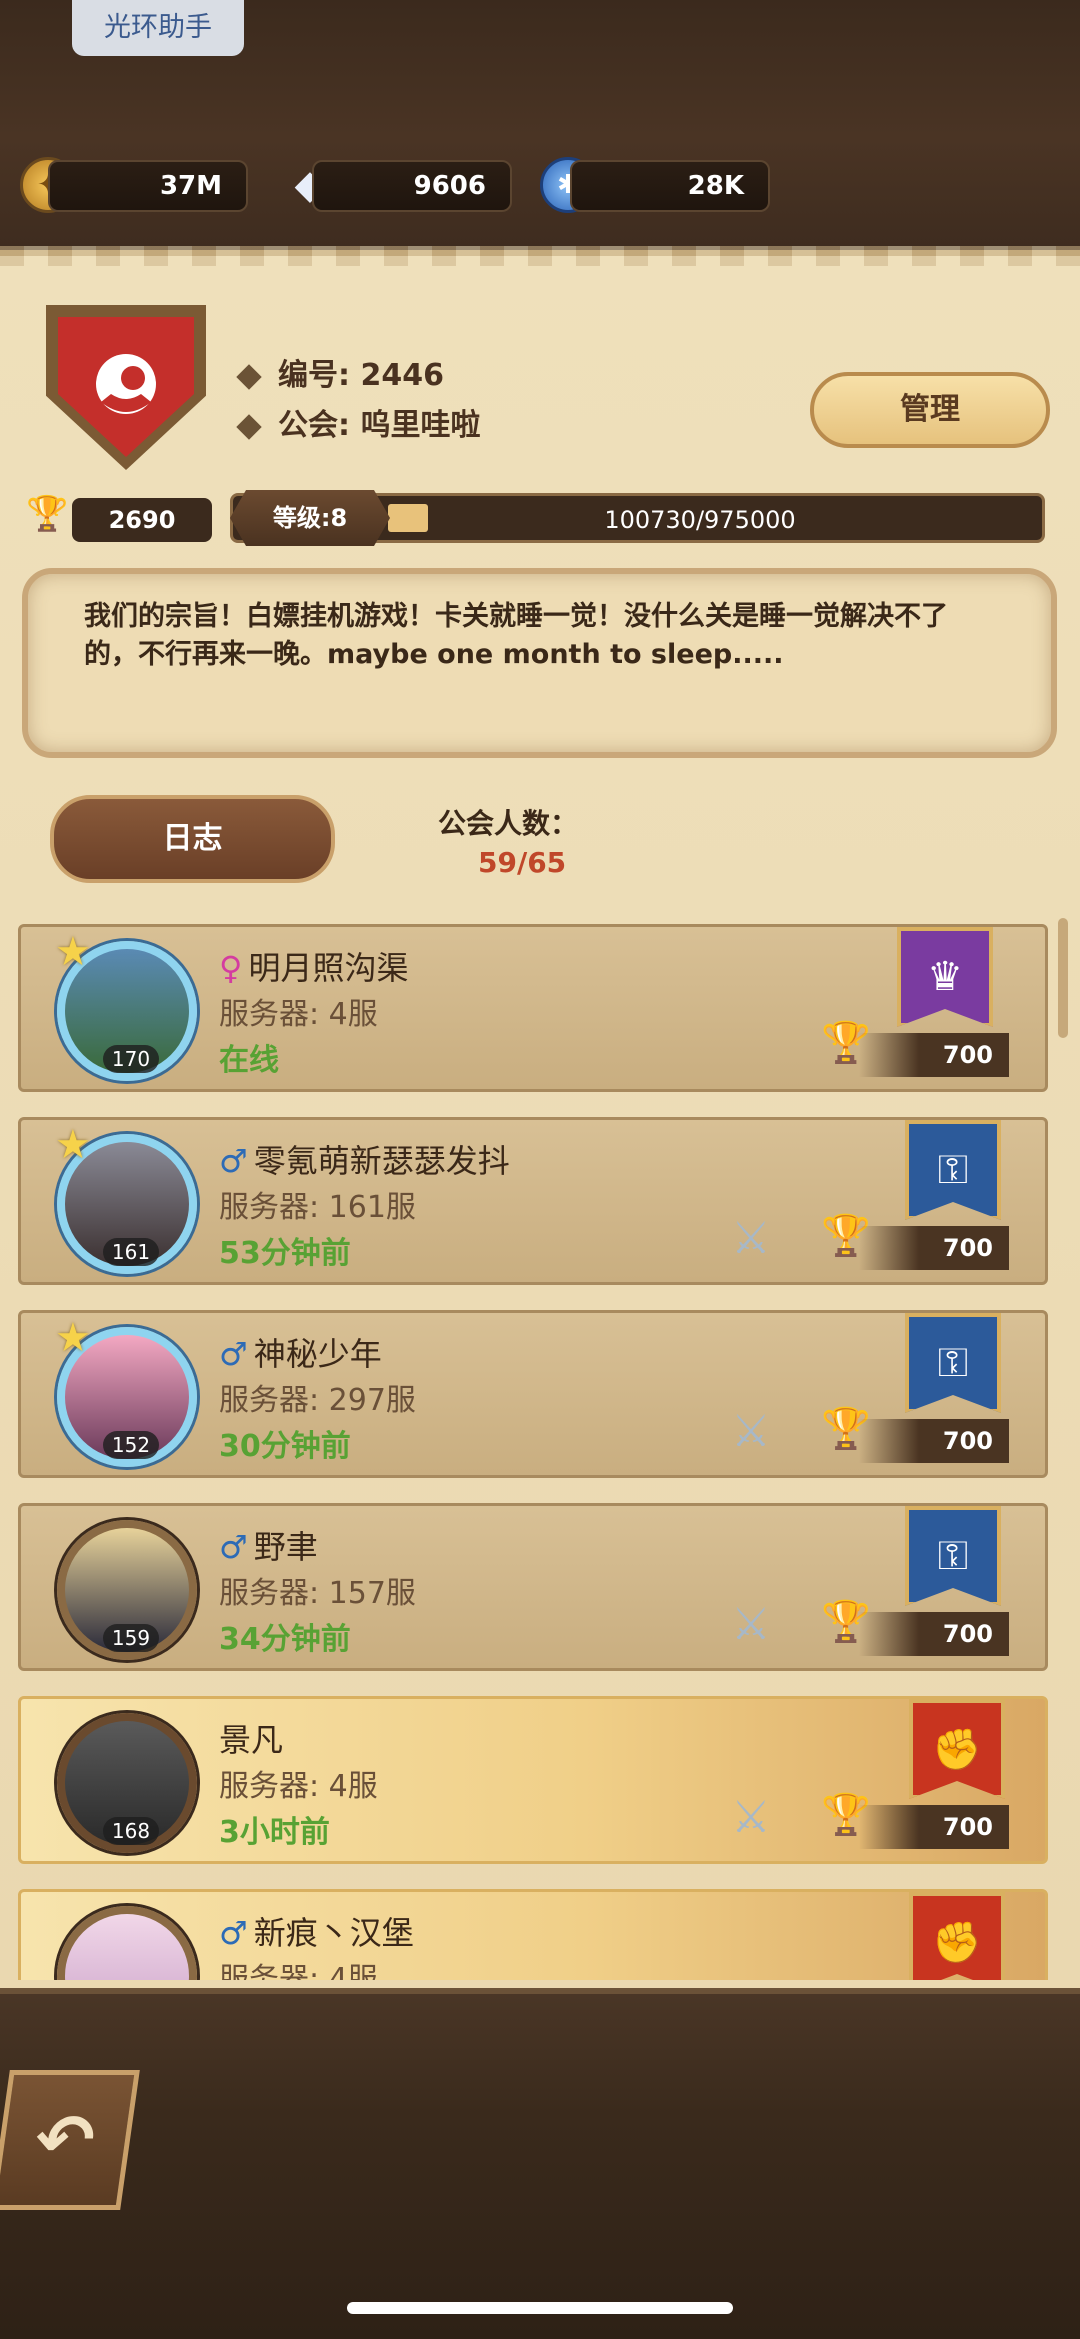  Describe the element at coordinates (317, 1400) in the screenshot. I see `member-server: 服务器: 297服` at that location.